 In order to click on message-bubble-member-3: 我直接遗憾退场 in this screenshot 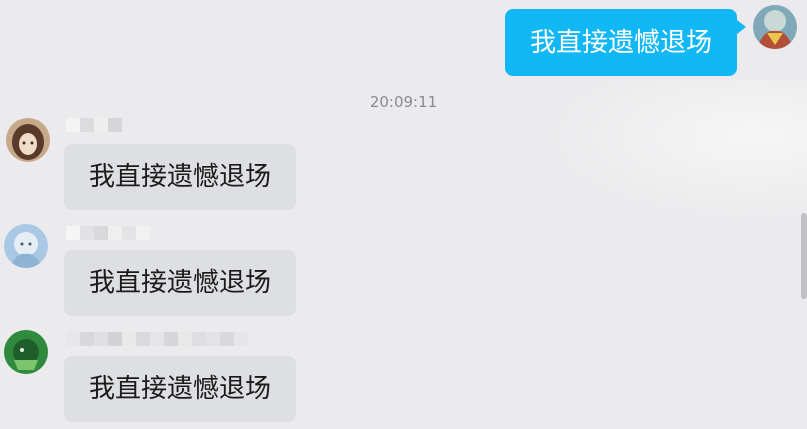, I will do `click(180, 389)`.